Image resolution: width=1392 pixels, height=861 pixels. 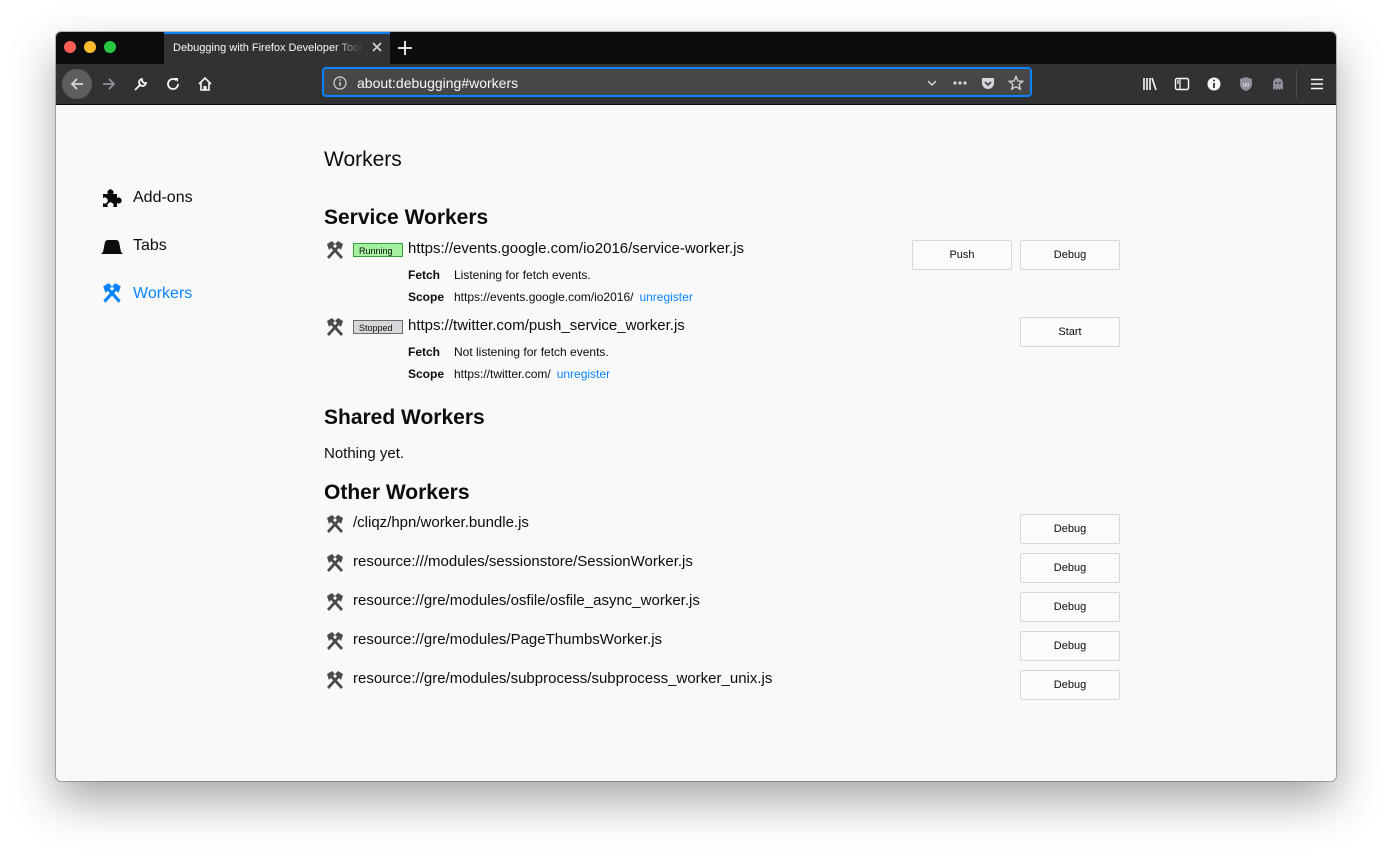 I want to click on sidebar-icon, so click(x=1182, y=84).